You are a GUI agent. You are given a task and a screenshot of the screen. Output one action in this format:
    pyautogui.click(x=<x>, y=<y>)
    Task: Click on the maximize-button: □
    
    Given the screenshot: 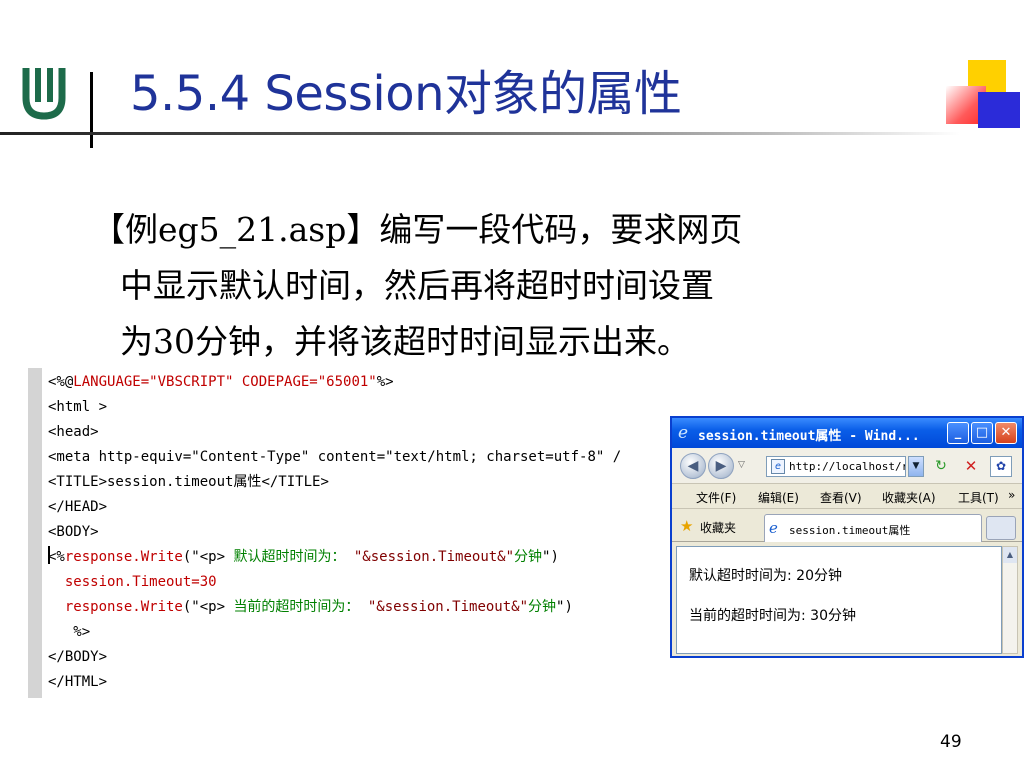 What is the action you would take?
    pyautogui.click(x=982, y=433)
    